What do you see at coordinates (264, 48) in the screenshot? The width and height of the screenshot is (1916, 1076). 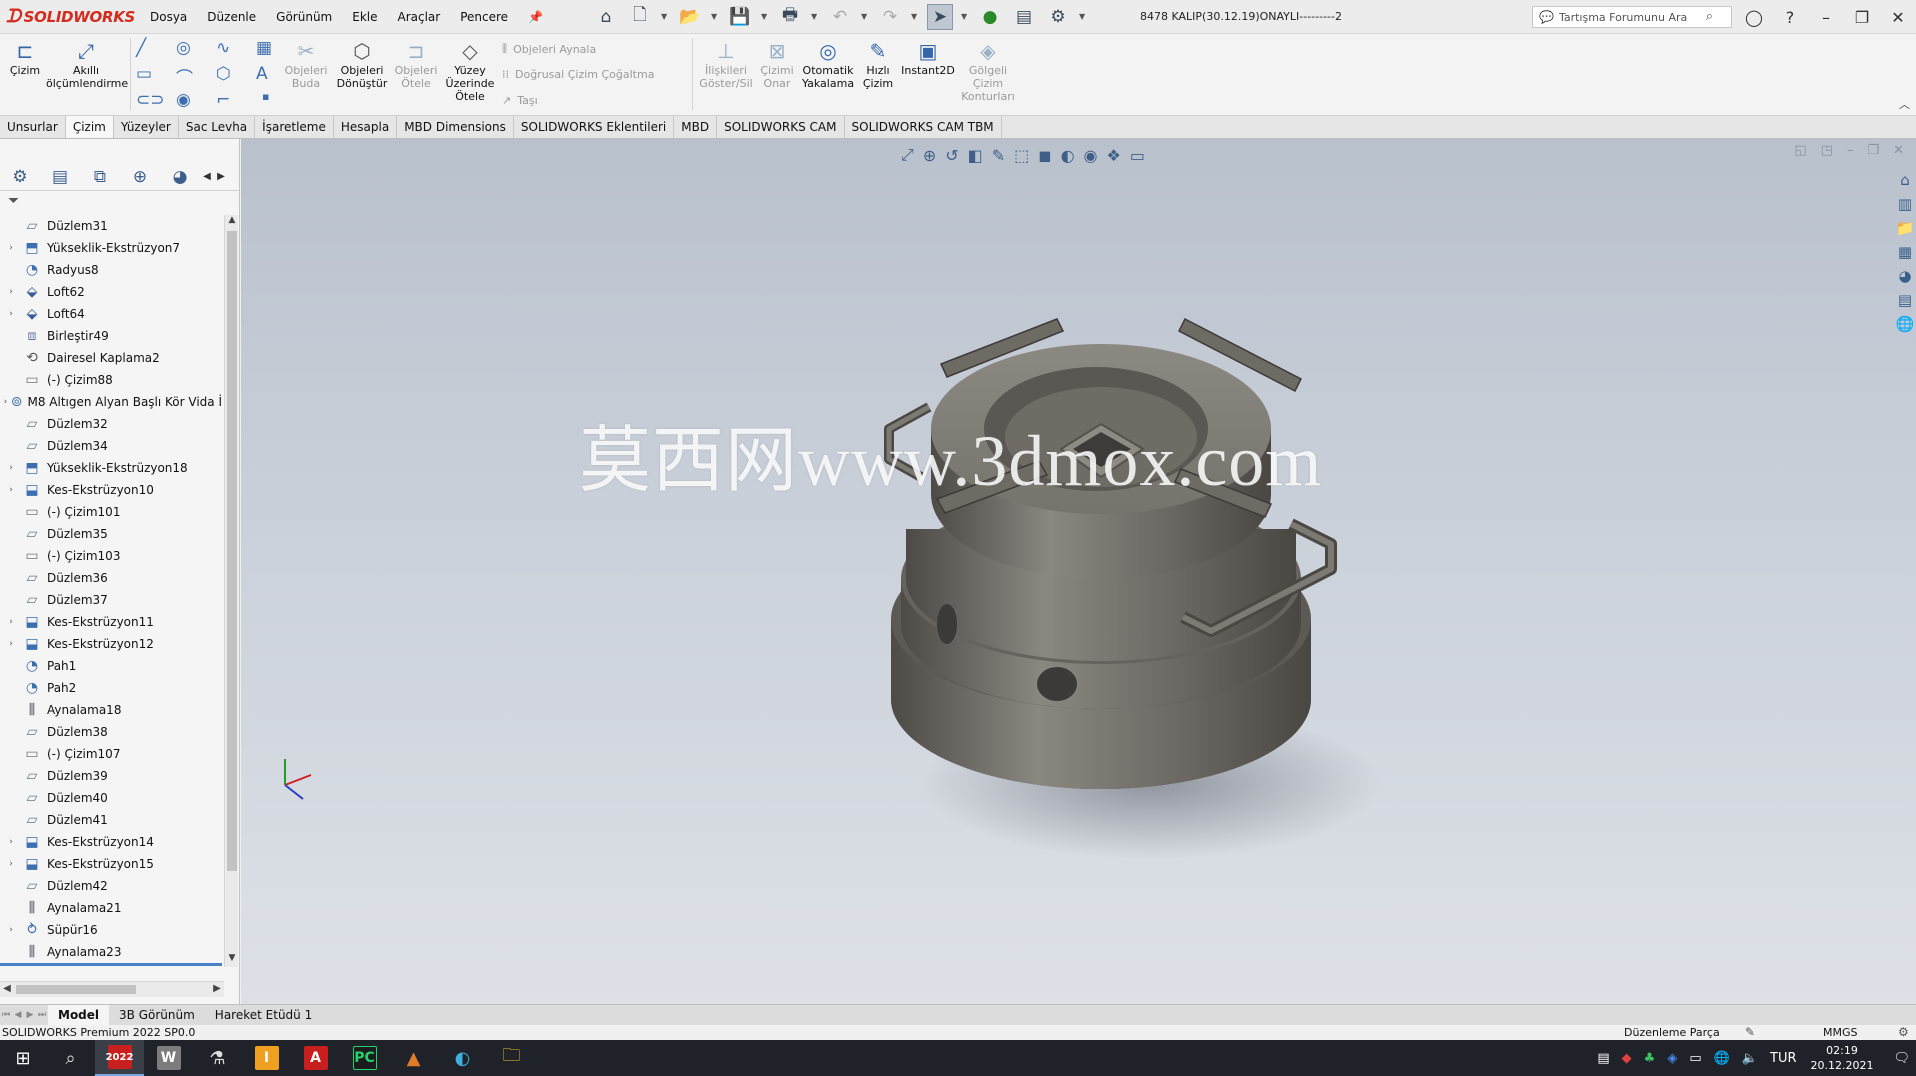 I see `block-icon: ▦` at bounding box center [264, 48].